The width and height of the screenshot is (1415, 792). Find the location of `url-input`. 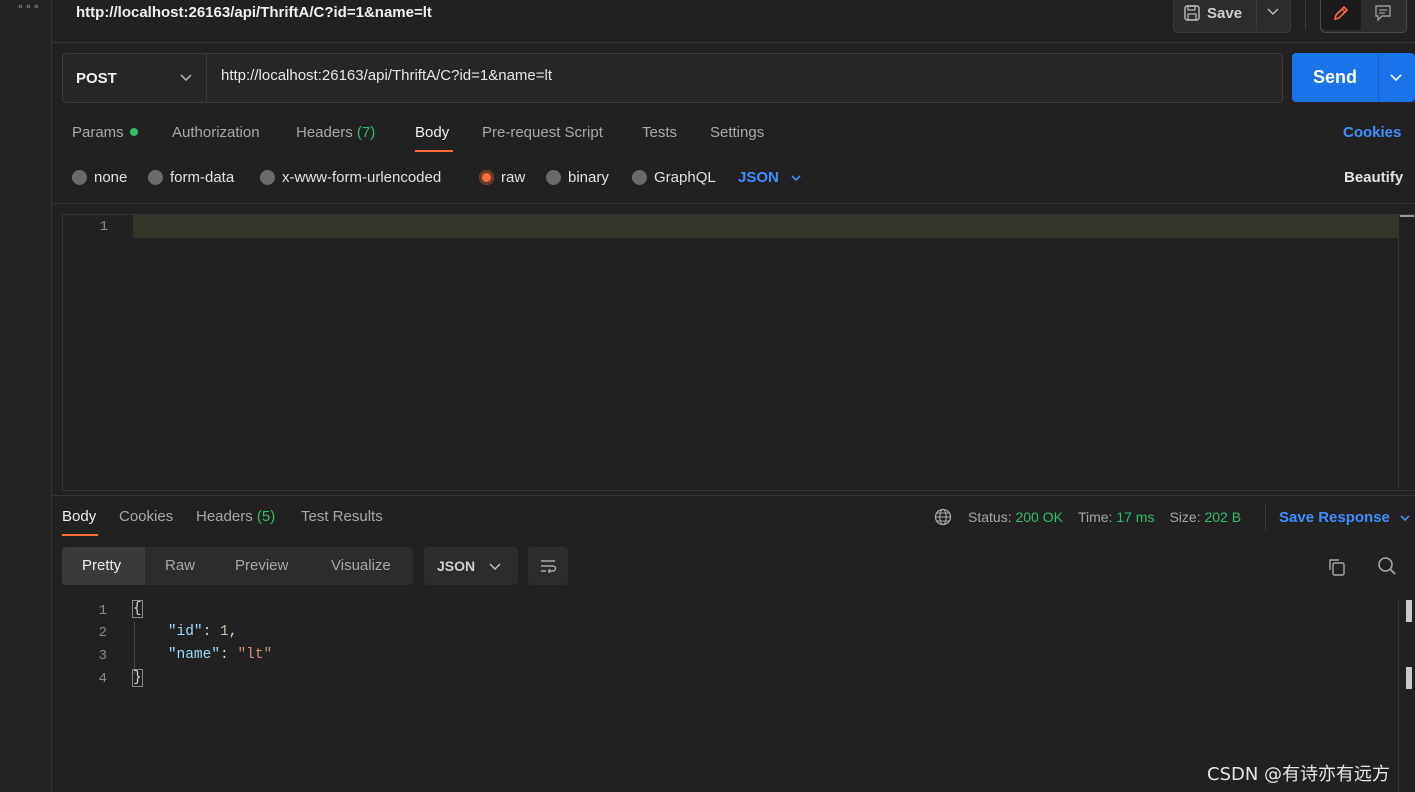

url-input is located at coordinates (721, 75).